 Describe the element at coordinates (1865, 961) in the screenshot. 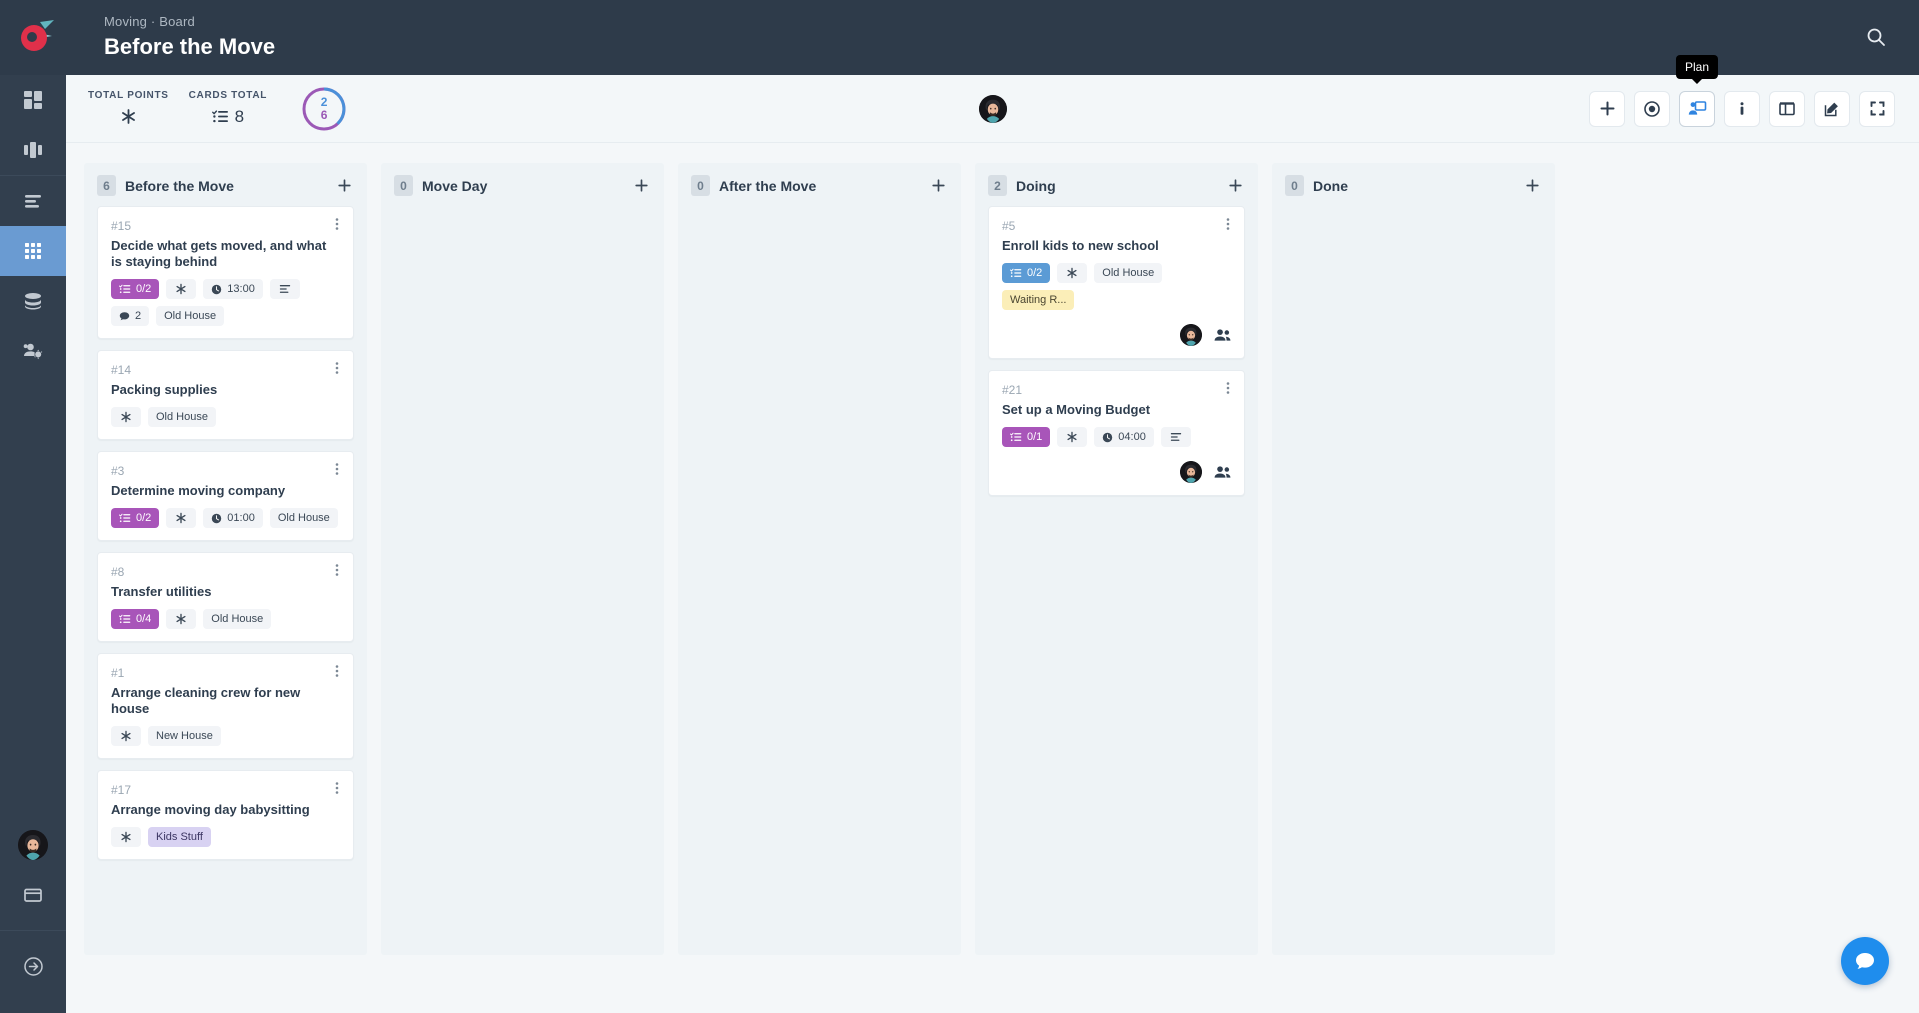

I see `chat-button` at that location.